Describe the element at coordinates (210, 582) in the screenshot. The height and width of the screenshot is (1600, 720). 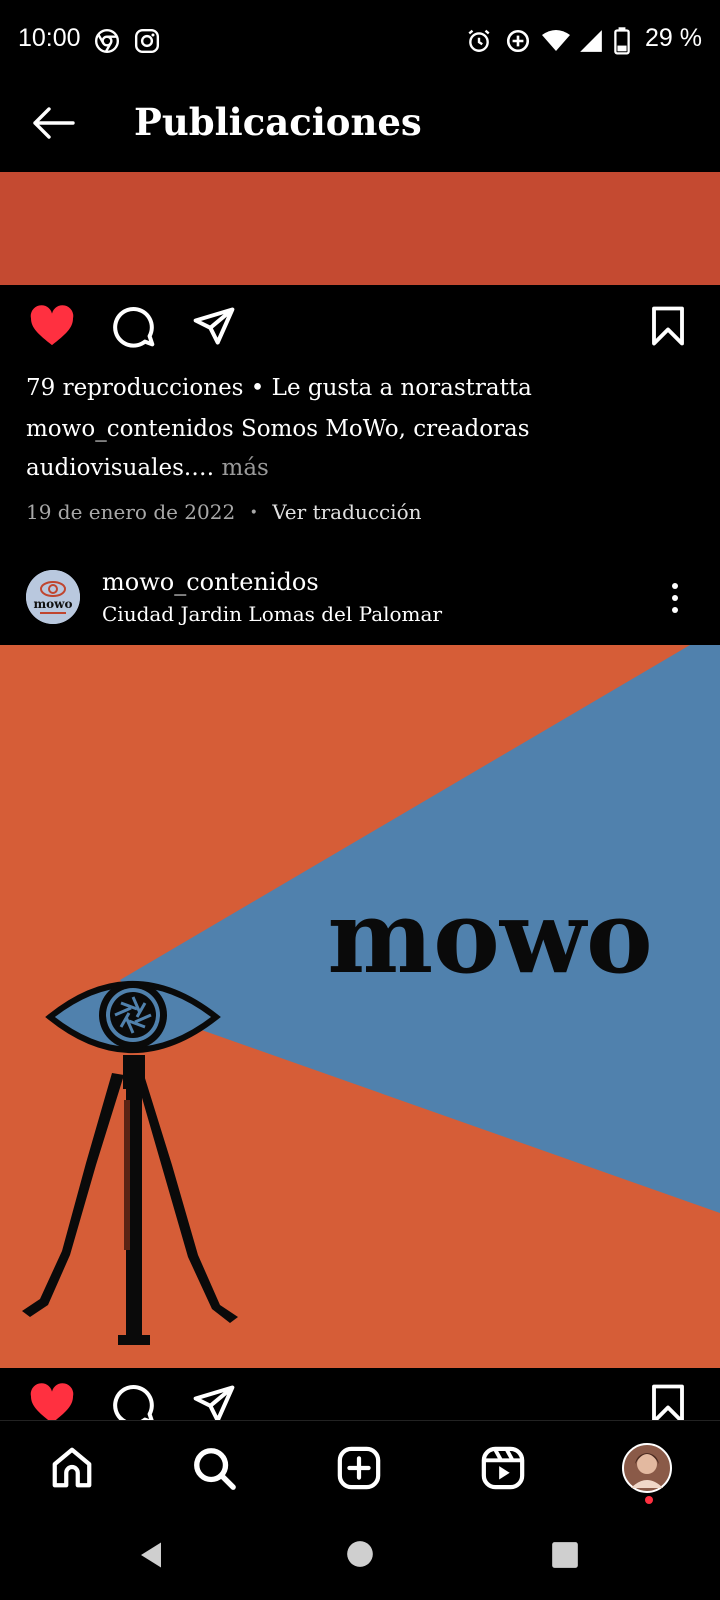
I see `post-username: mowo_contenidos` at that location.